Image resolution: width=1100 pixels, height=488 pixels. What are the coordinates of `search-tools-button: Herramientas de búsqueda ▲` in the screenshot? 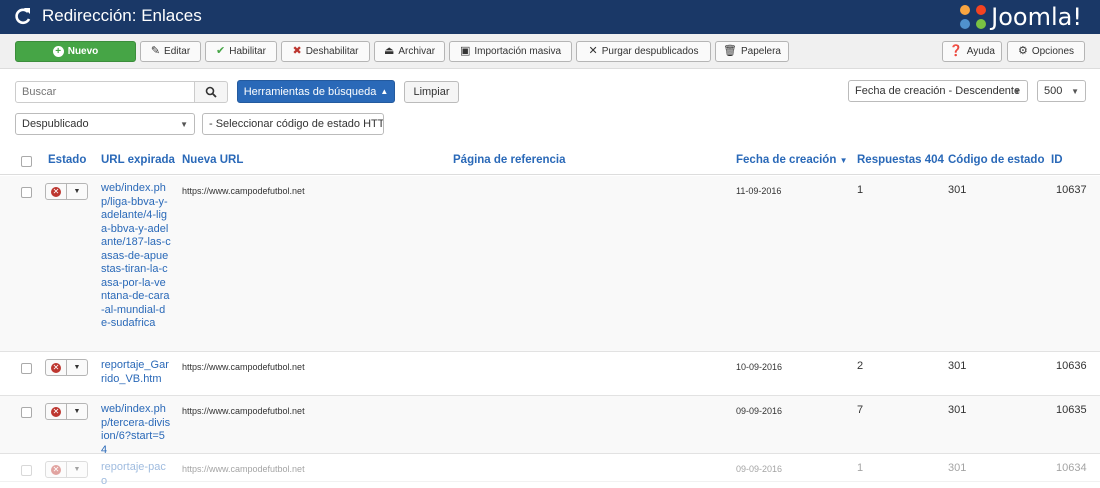 It's located at (316, 91).